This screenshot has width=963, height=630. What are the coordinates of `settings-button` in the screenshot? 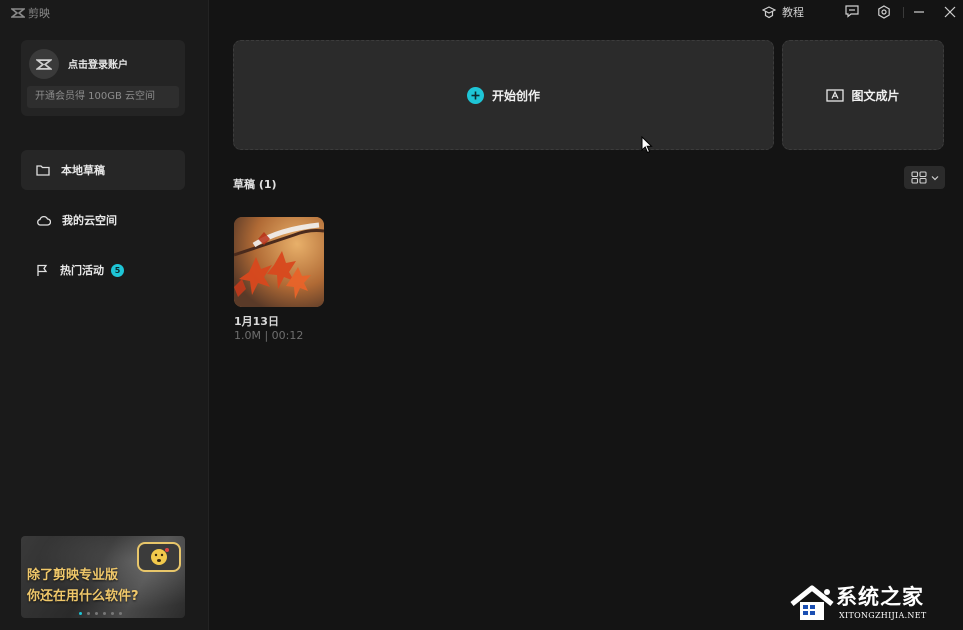 It's located at (884, 12).